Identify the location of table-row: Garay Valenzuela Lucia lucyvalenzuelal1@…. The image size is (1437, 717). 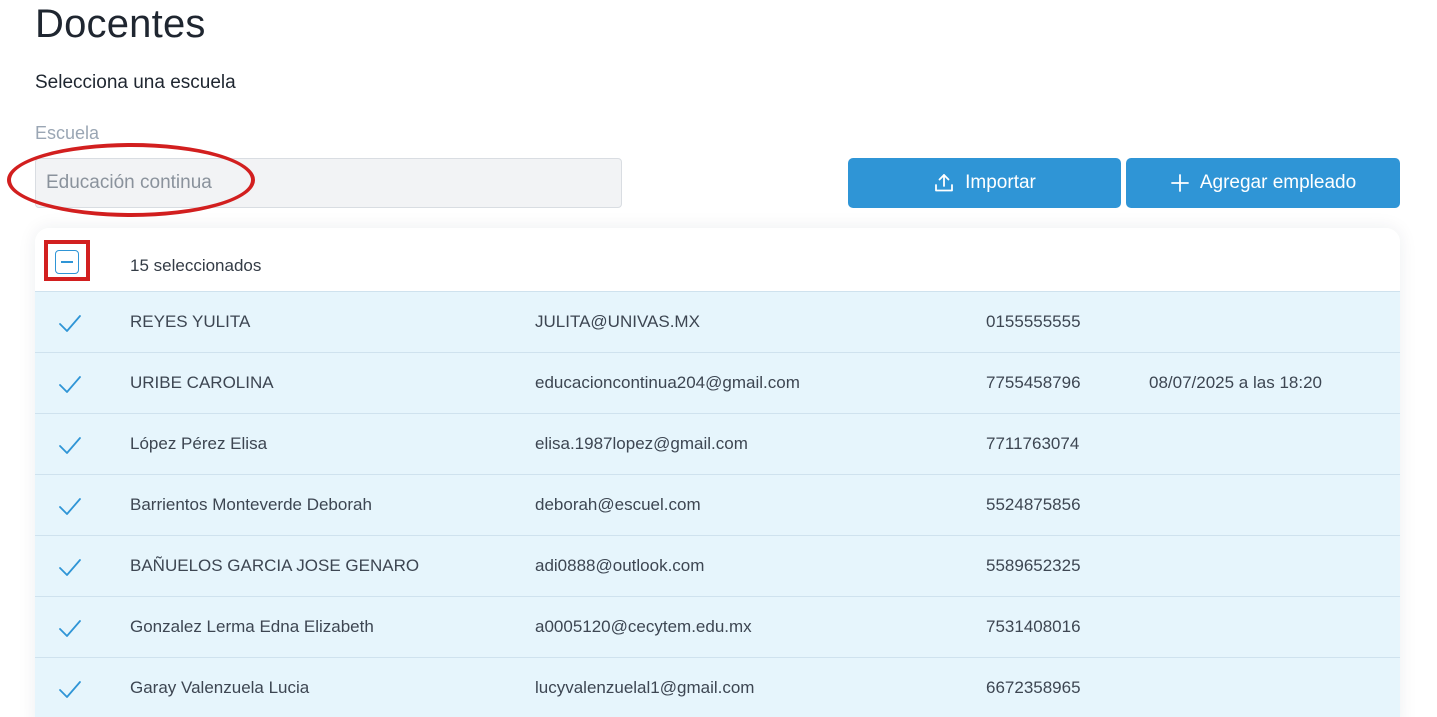
(717, 687).